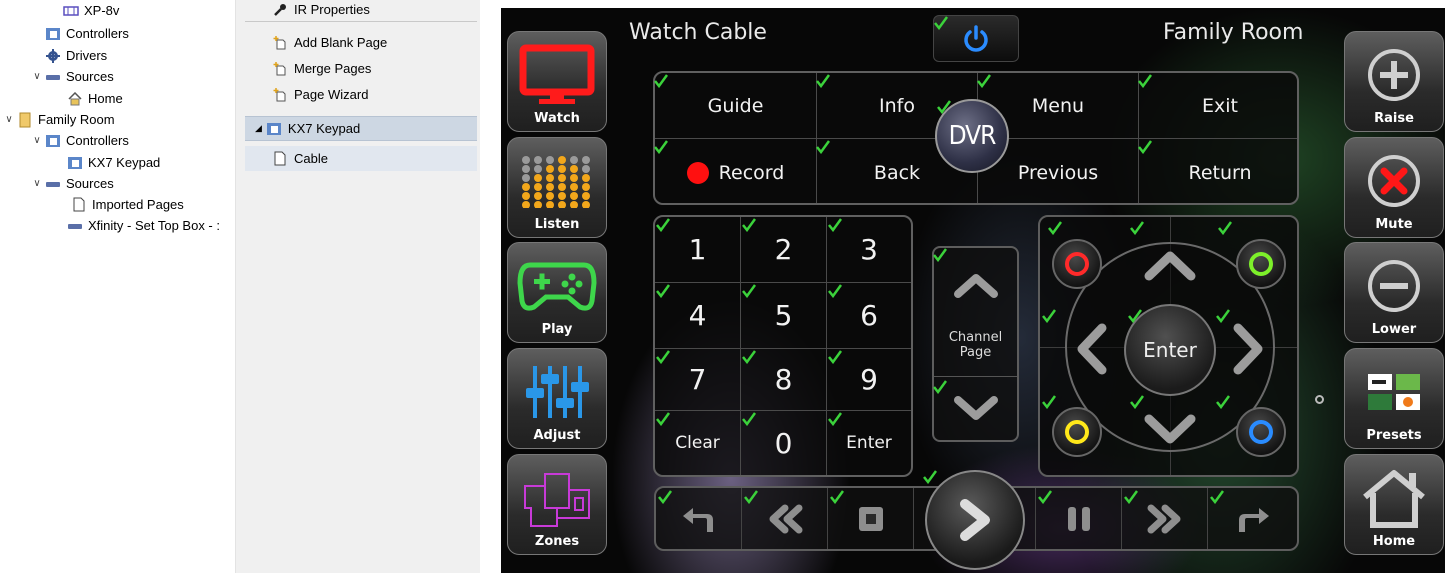  What do you see at coordinates (897, 105) in the screenshot?
I see `info-label: Info` at bounding box center [897, 105].